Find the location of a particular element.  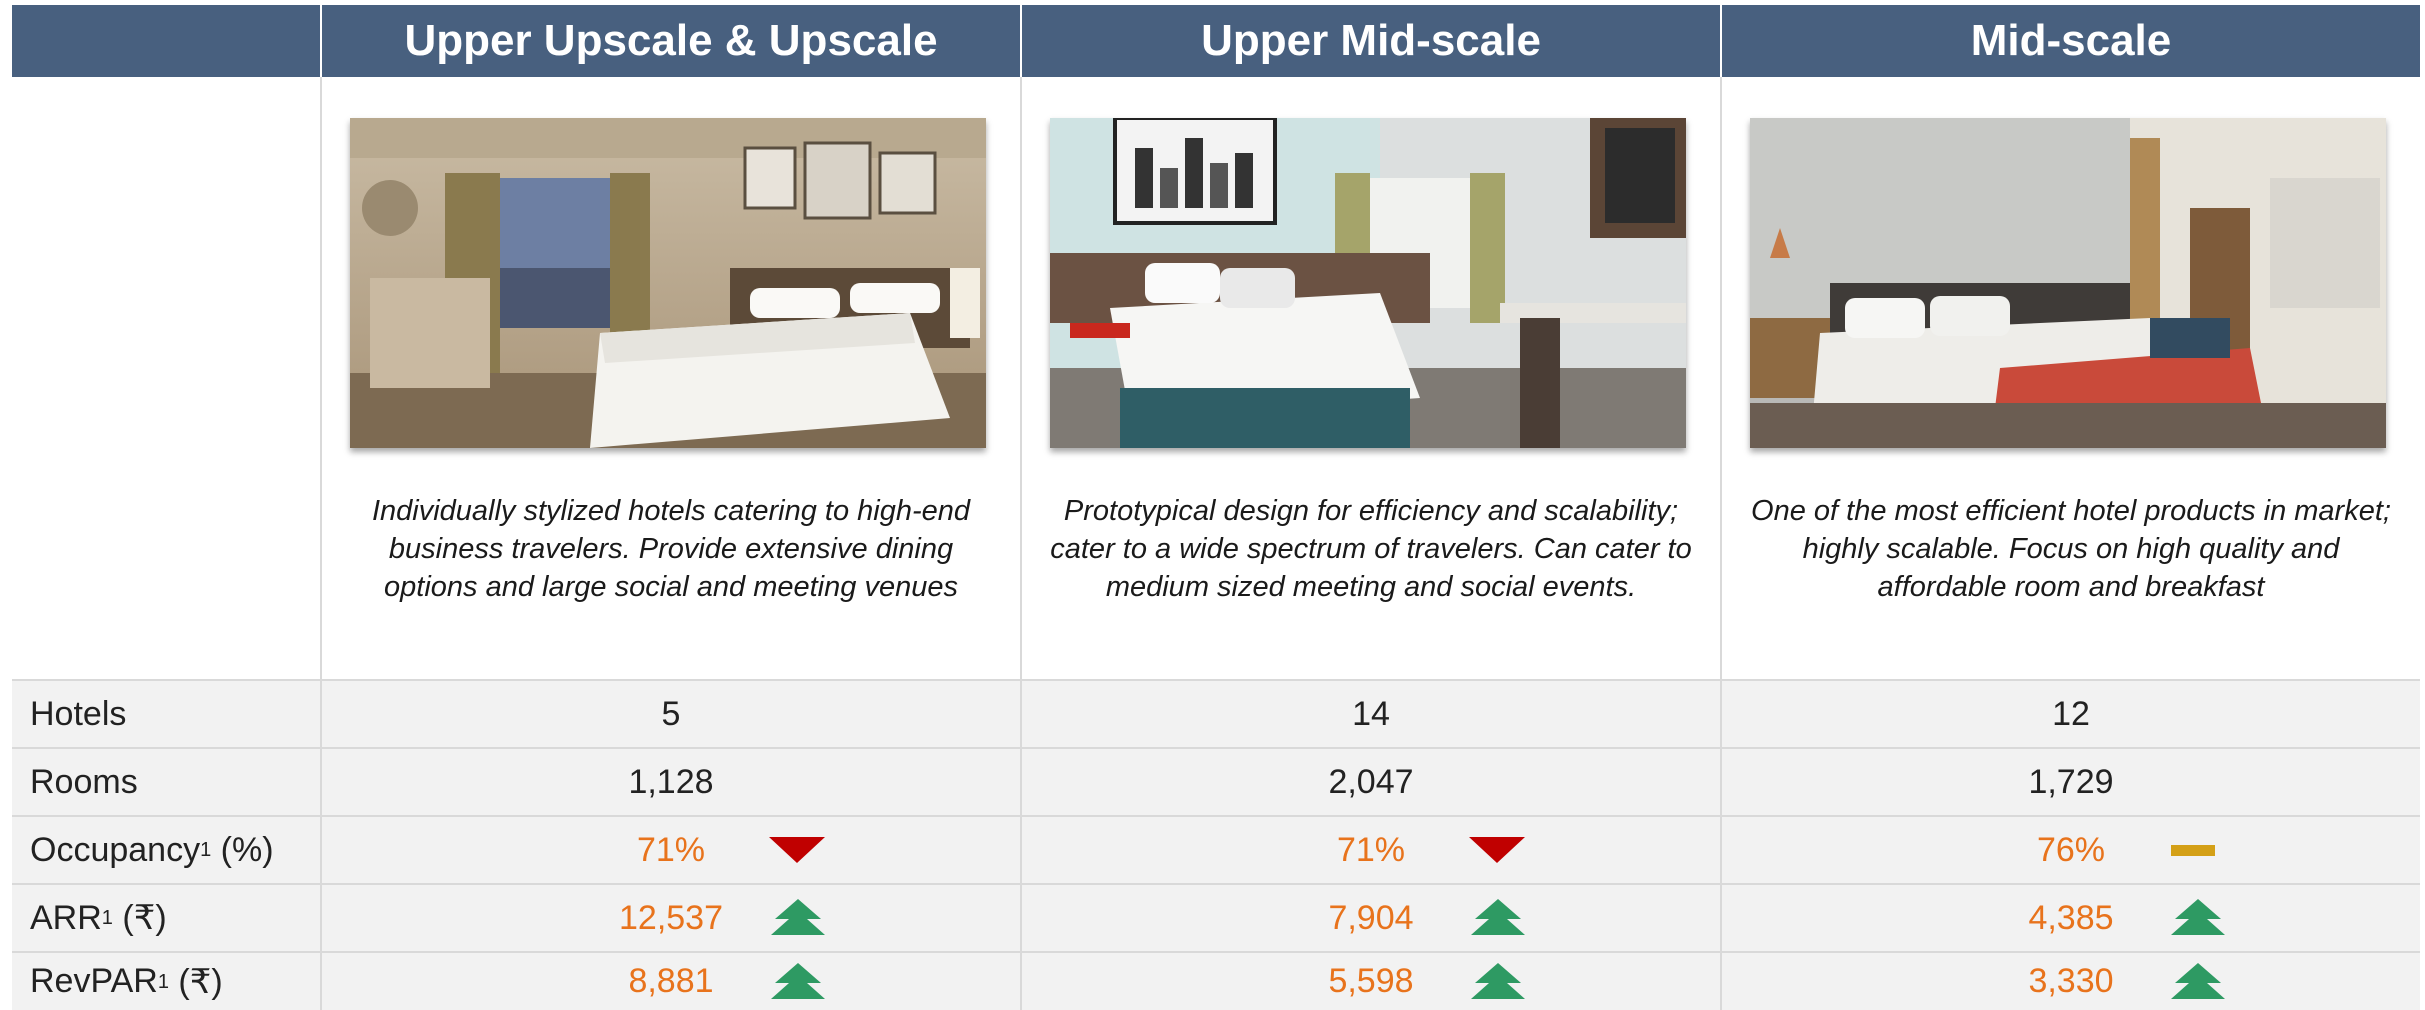

occupancy-value: 76% is located at coordinates (2070, 849).